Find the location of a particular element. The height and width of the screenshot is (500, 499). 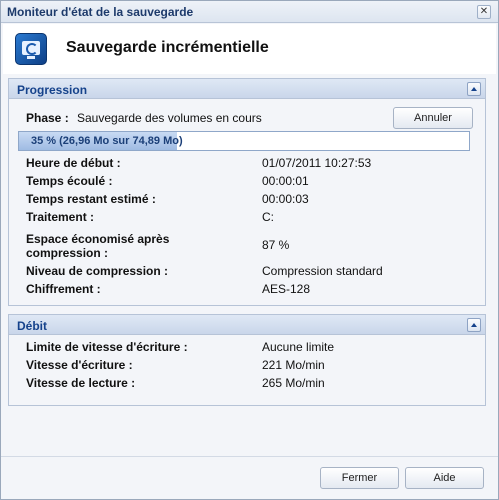

phase-label: Phase : is located at coordinates (47, 118).